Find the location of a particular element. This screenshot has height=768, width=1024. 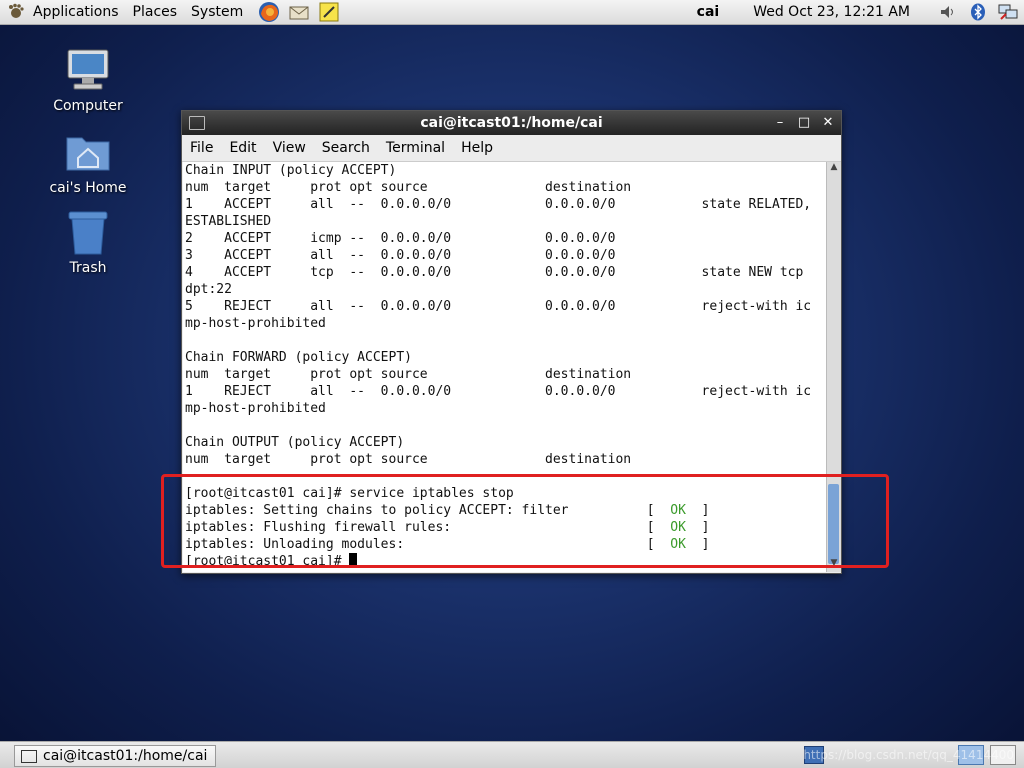

shell-prompt: [root@itcast01 cai]# is located at coordinates (267, 561).